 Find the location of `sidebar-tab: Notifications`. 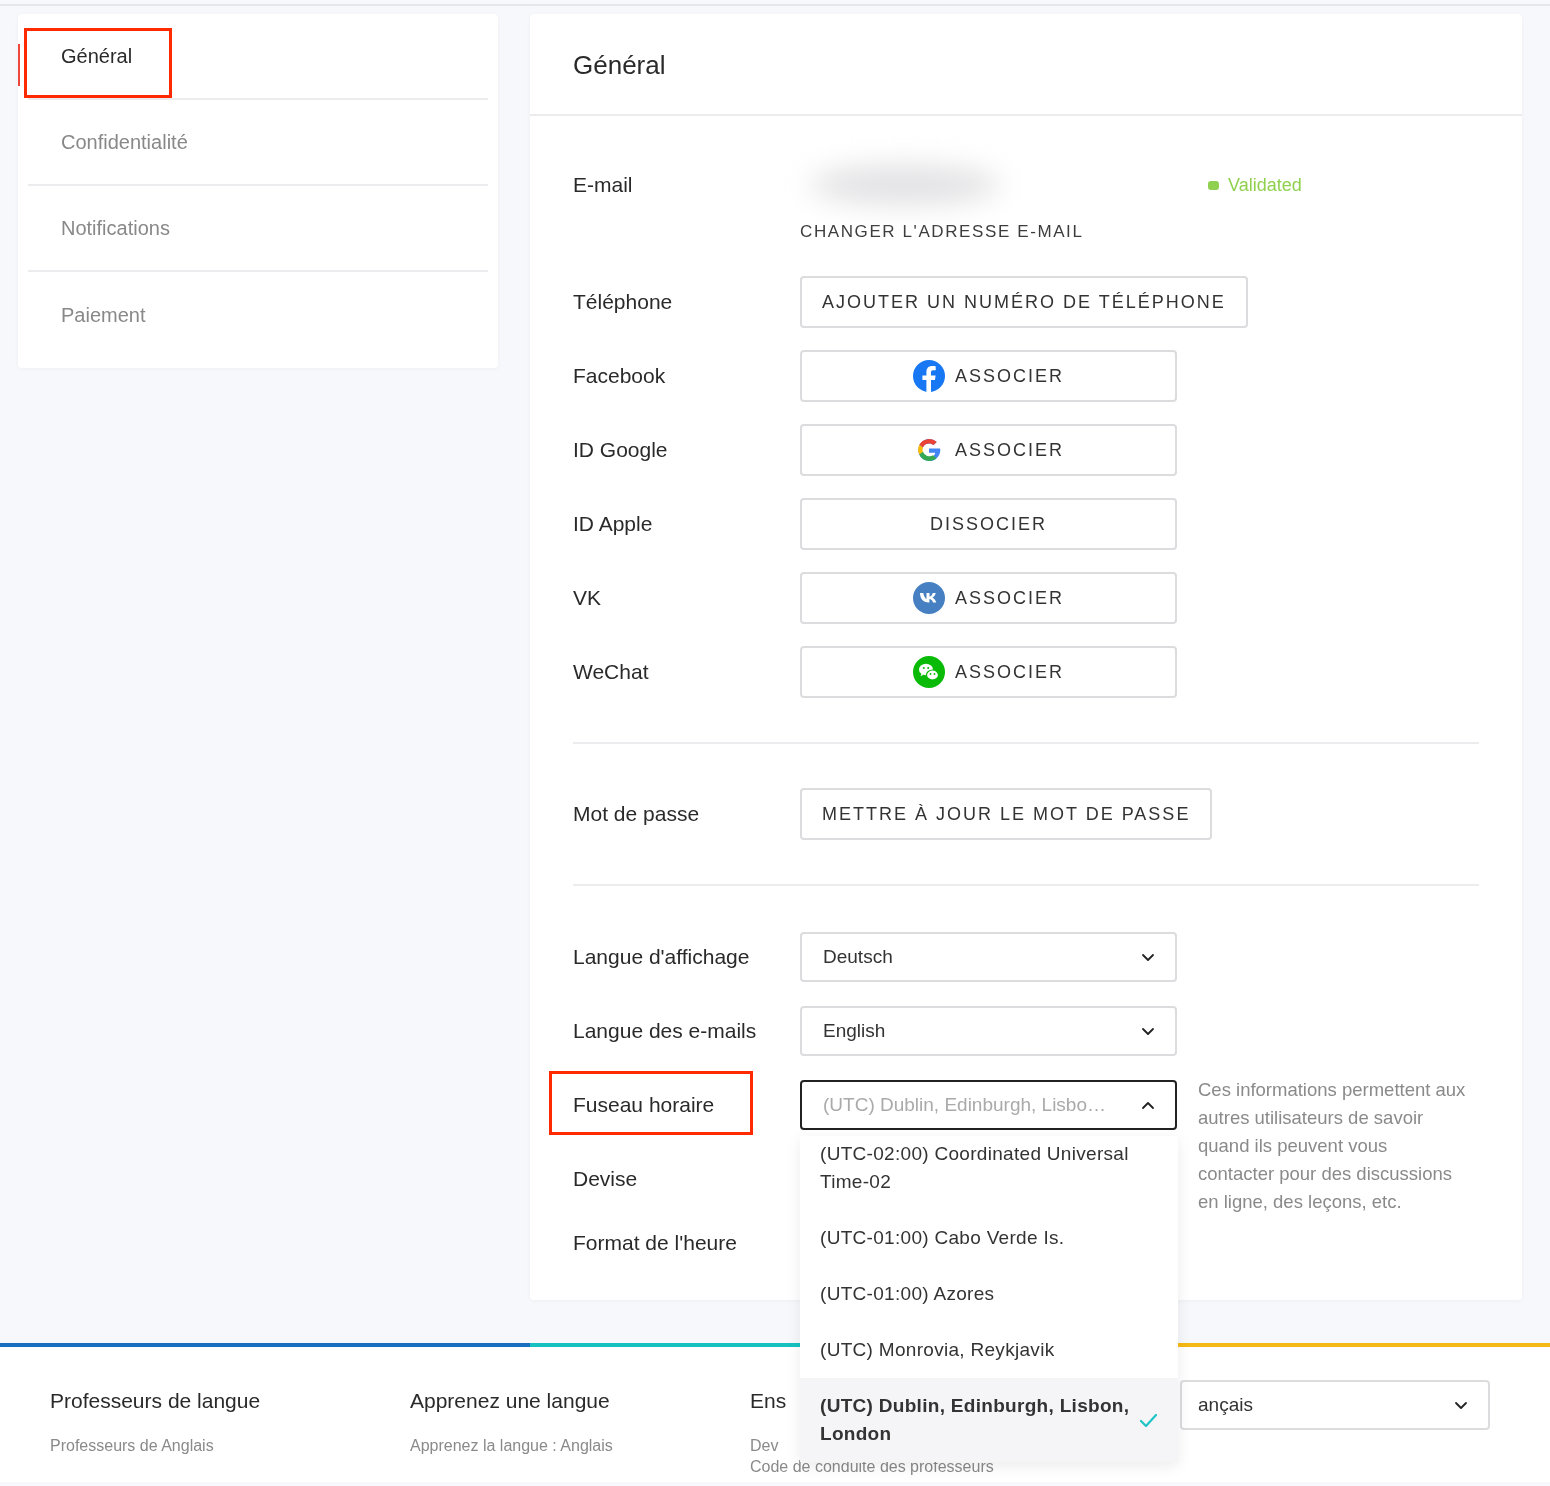

sidebar-tab: Notifications is located at coordinates (258, 229).